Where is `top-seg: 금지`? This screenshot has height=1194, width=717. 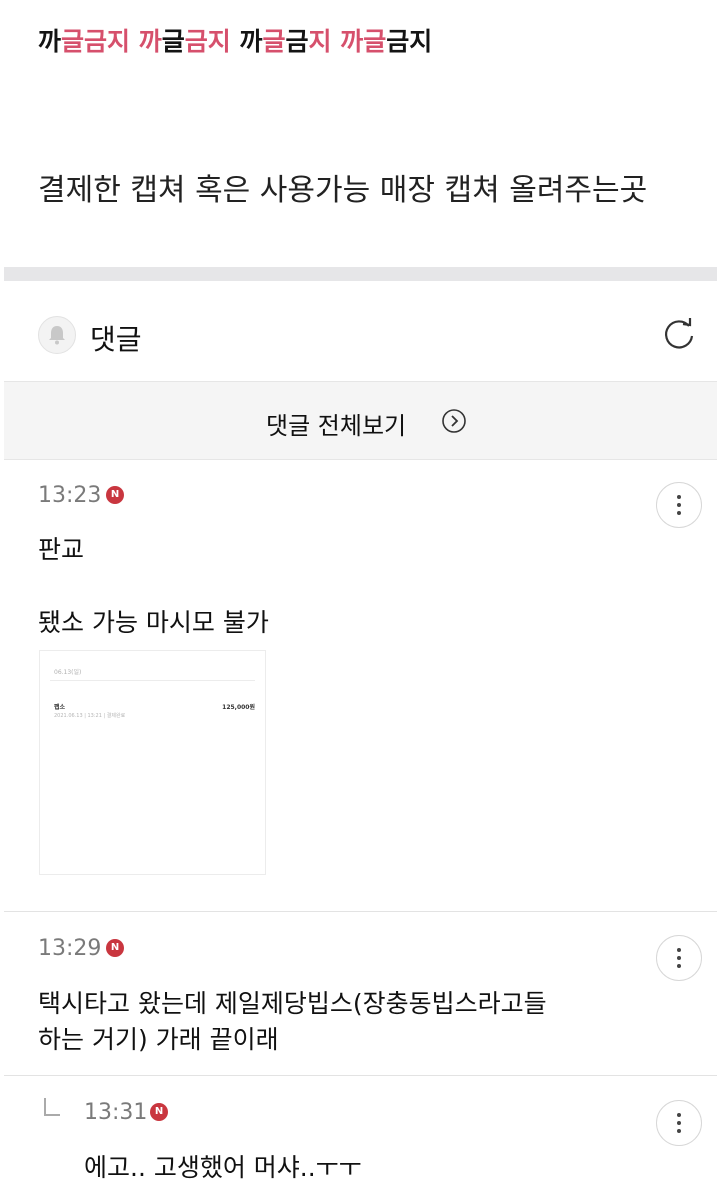 top-seg: 금지 is located at coordinates (212, 41).